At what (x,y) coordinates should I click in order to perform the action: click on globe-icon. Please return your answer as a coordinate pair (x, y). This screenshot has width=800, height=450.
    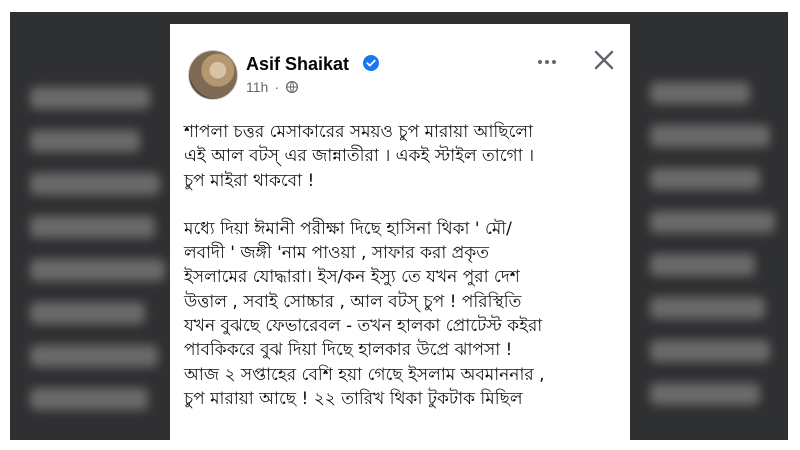
    Looking at the image, I should click on (292, 87).